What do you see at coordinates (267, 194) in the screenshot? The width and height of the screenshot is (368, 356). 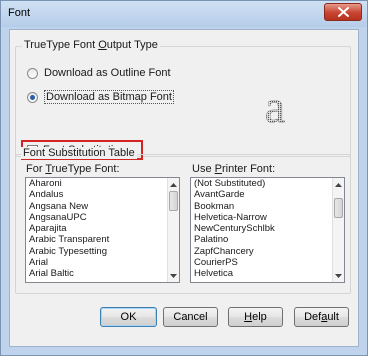 I see `list-item: AvantGarde` at bounding box center [267, 194].